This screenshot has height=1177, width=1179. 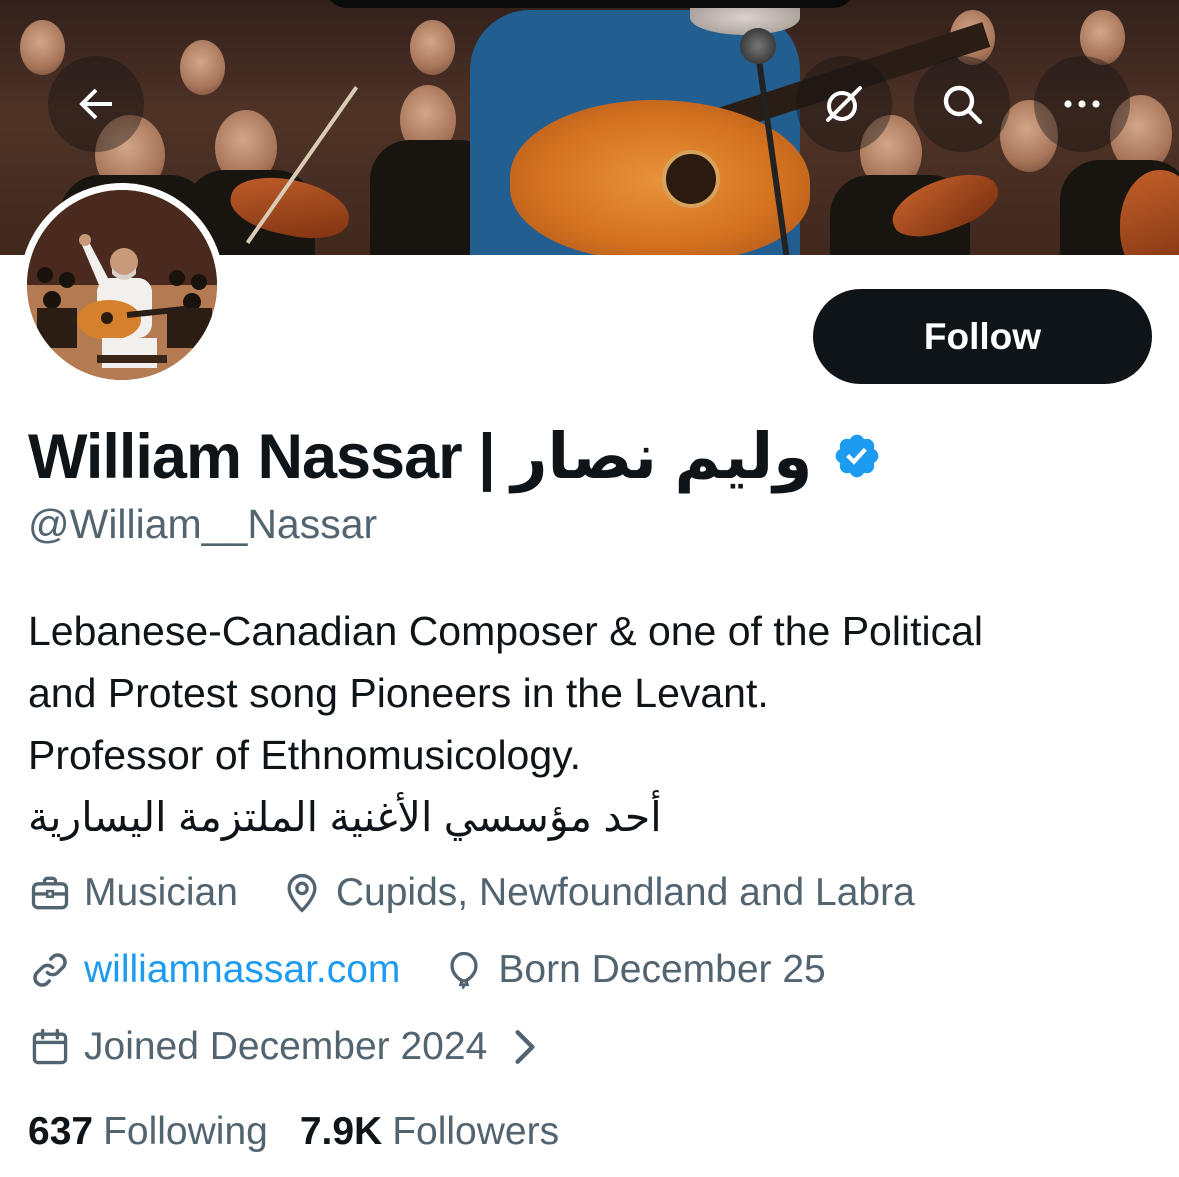 I want to click on avatar-photo, so click(x=122, y=285).